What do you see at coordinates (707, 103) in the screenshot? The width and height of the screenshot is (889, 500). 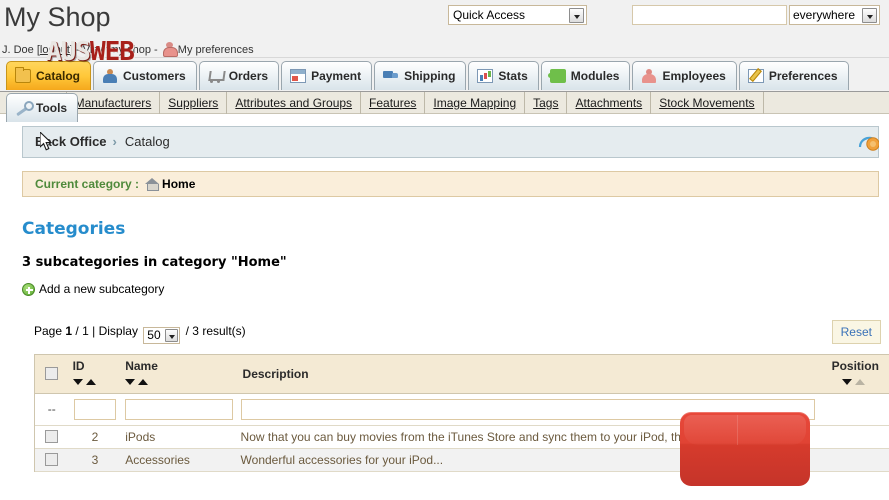 I see `subnav-item-stock-movements: Stock Movements` at bounding box center [707, 103].